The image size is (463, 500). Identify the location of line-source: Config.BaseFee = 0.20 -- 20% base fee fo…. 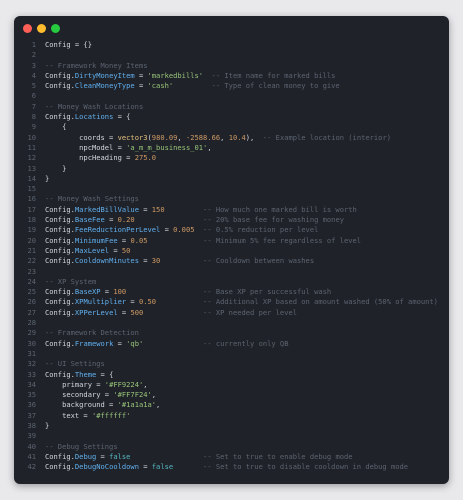
(194, 220).